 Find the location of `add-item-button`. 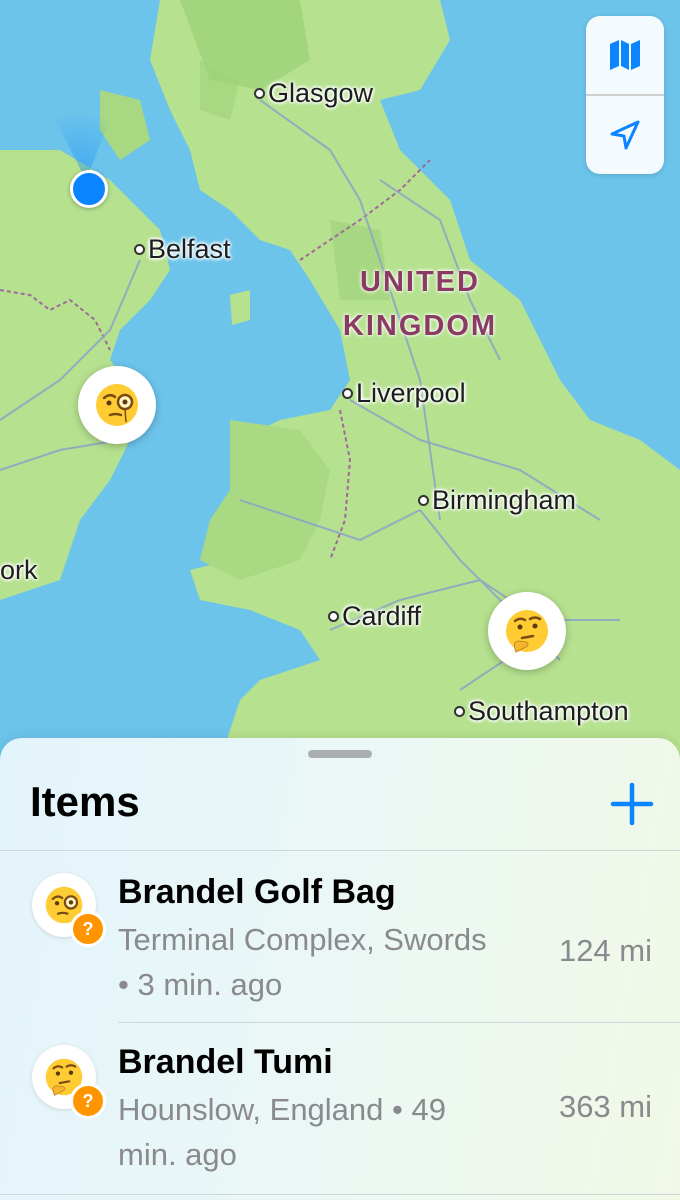

add-item-button is located at coordinates (632, 804).